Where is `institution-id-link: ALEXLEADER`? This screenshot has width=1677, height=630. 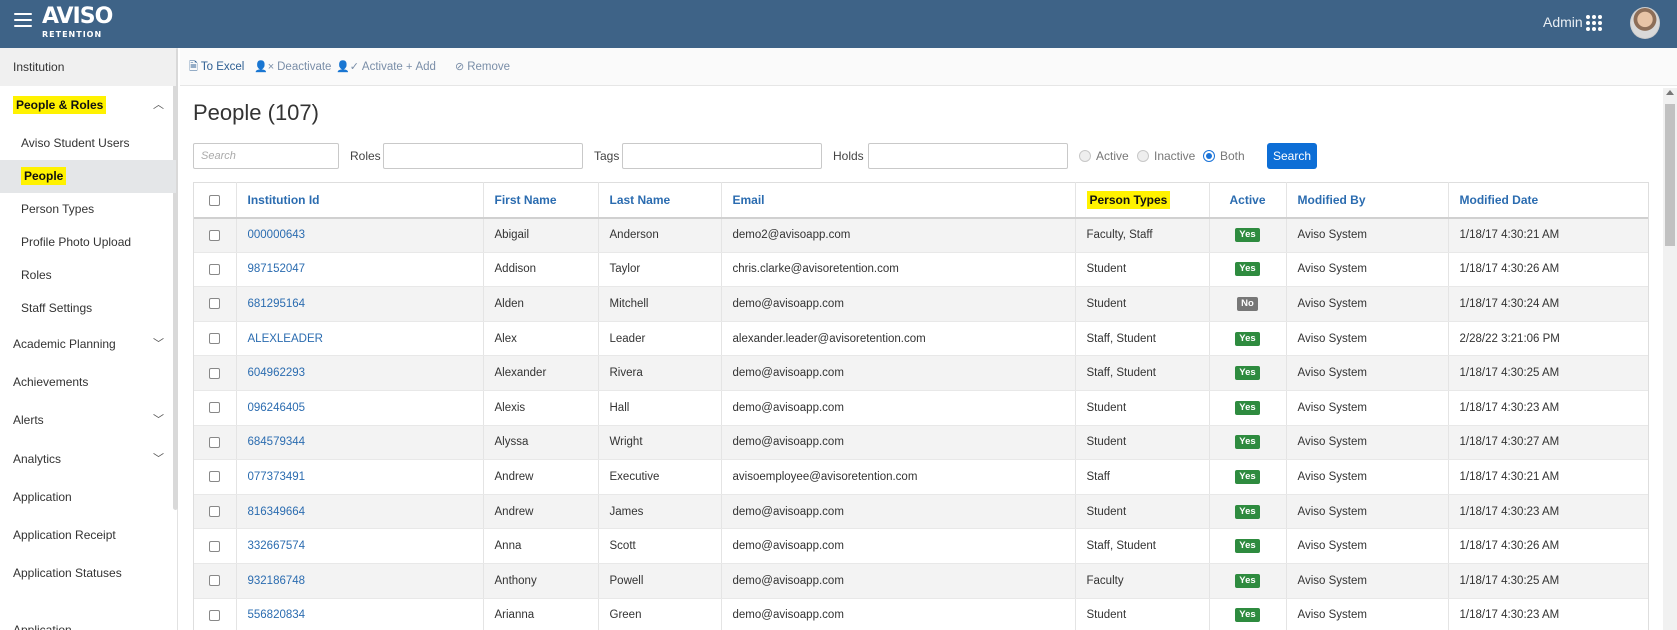 institution-id-link: ALEXLEADER is located at coordinates (285, 339).